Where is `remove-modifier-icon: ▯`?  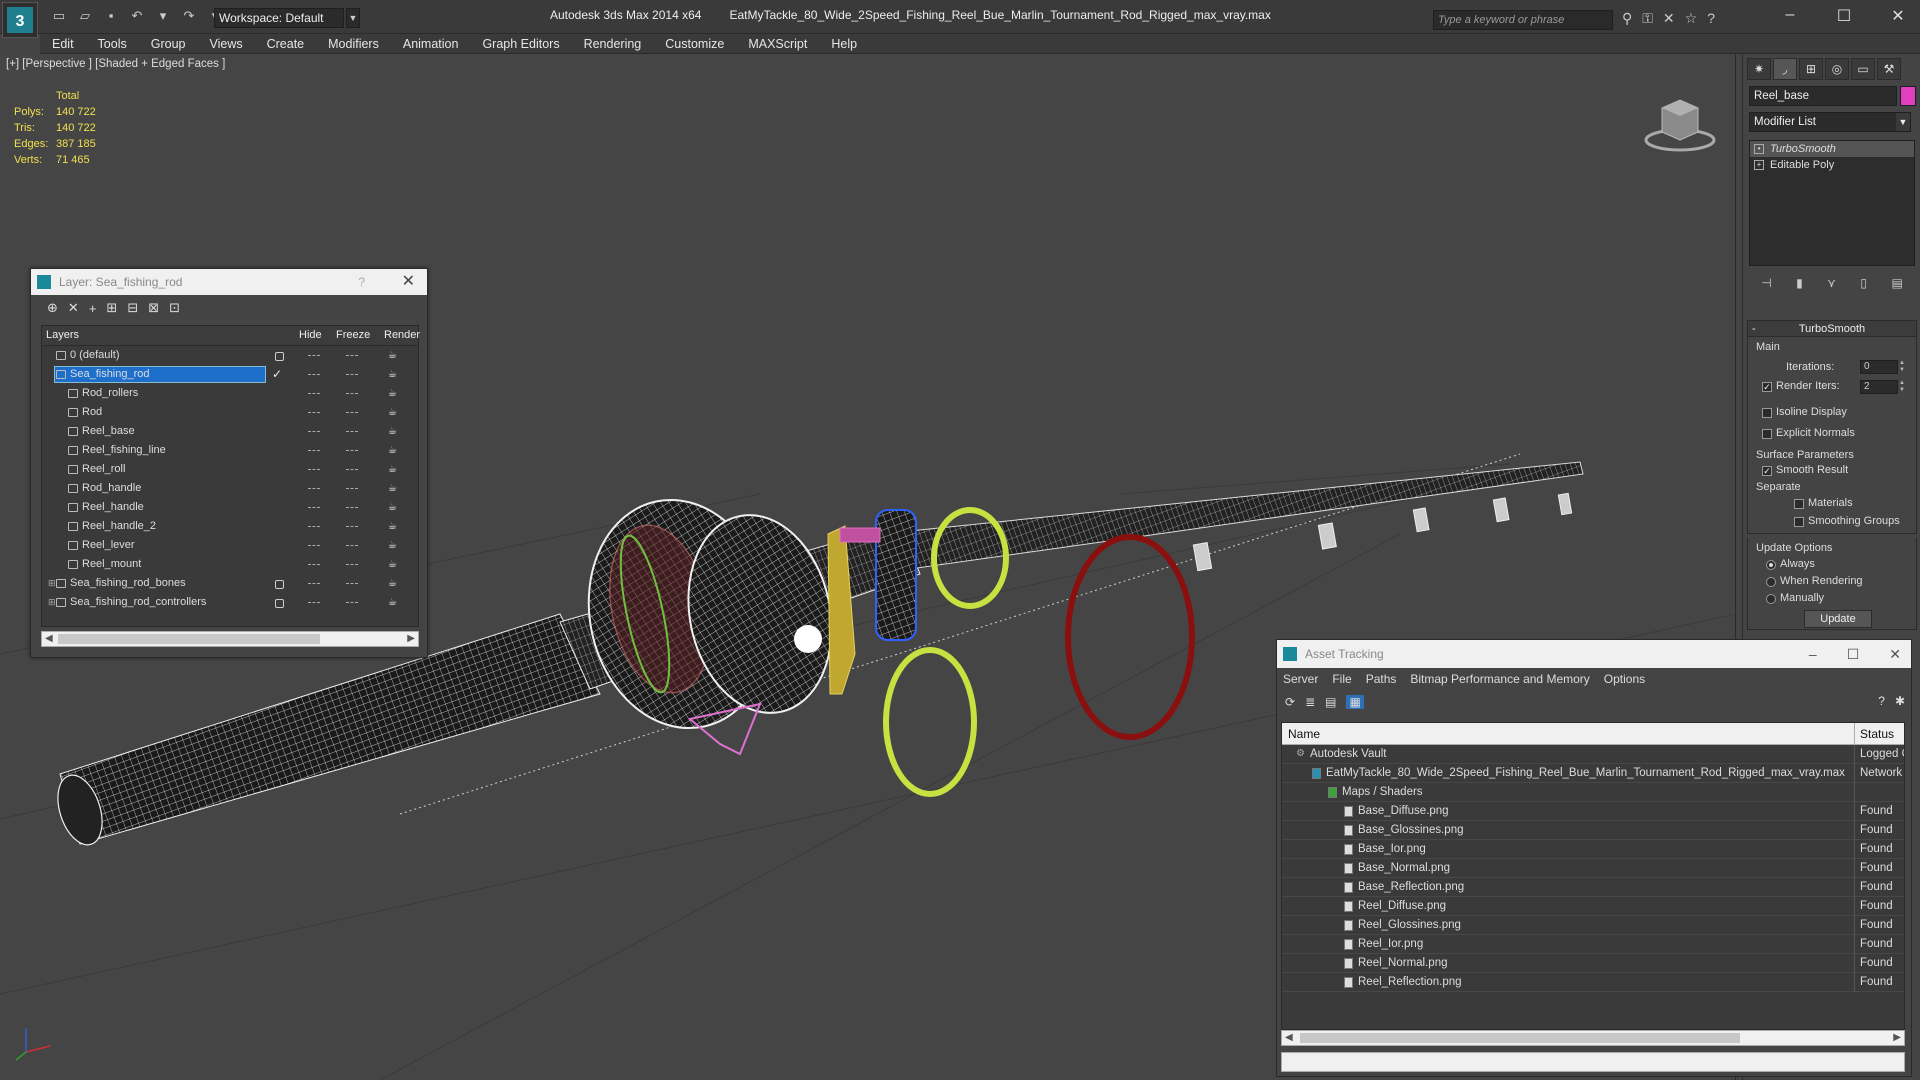
remove-modifier-icon: ▯ is located at coordinates (1863, 283).